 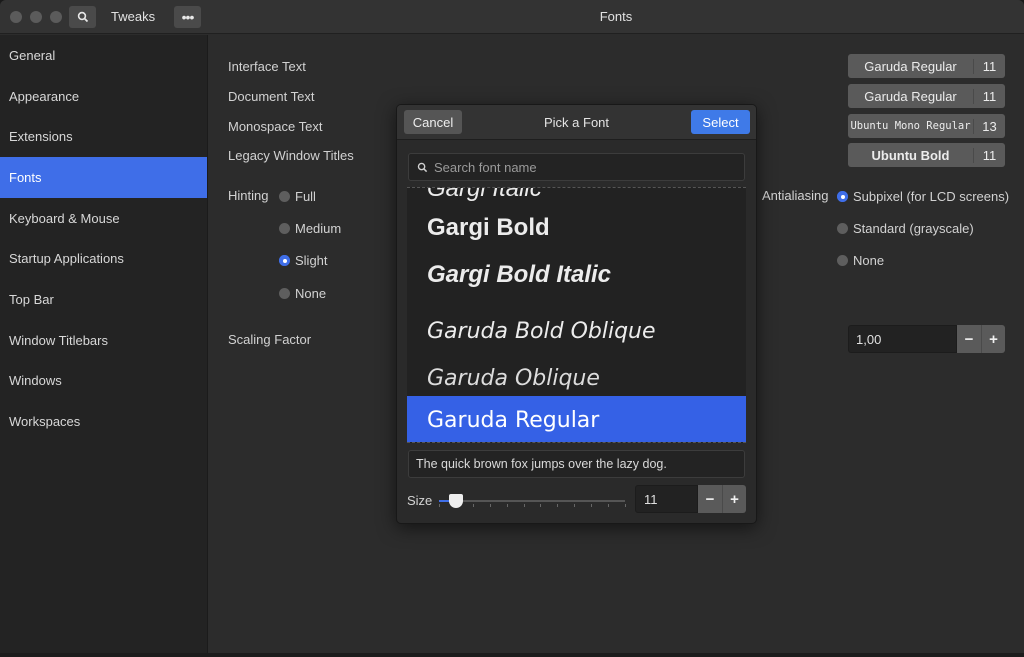 What do you see at coordinates (103, 299) in the screenshot?
I see `sidebar-item-top-bar: Top Bar` at bounding box center [103, 299].